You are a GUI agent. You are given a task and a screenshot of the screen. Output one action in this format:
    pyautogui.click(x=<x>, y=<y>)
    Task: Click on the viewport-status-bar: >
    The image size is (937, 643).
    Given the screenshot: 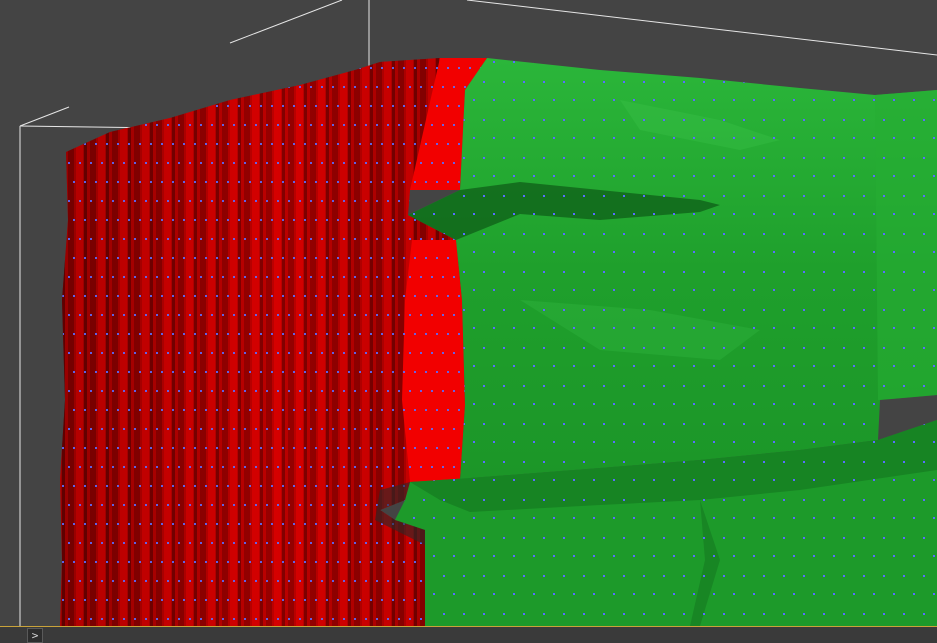 What is the action you would take?
    pyautogui.click(x=468, y=634)
    